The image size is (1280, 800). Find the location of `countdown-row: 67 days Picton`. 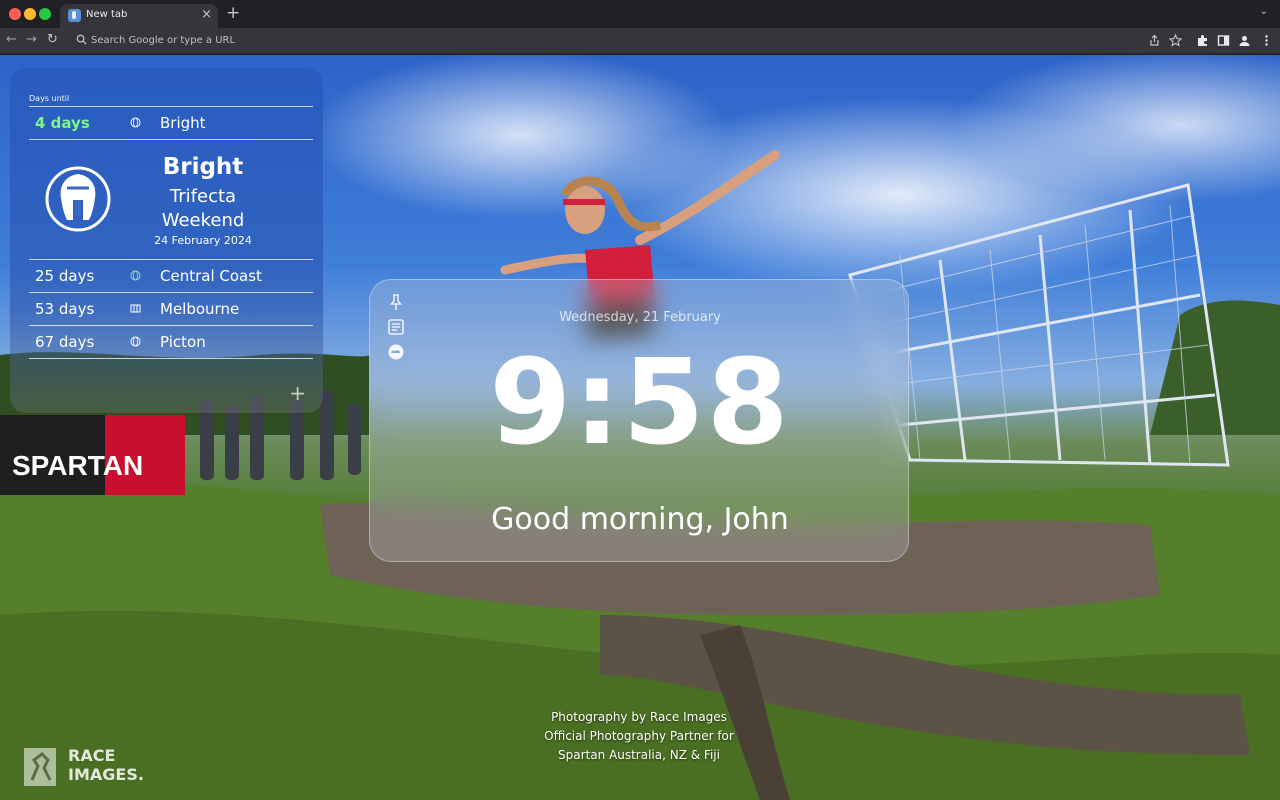

countdown-row: 67 days Picton is located at coordinates (174, 343).